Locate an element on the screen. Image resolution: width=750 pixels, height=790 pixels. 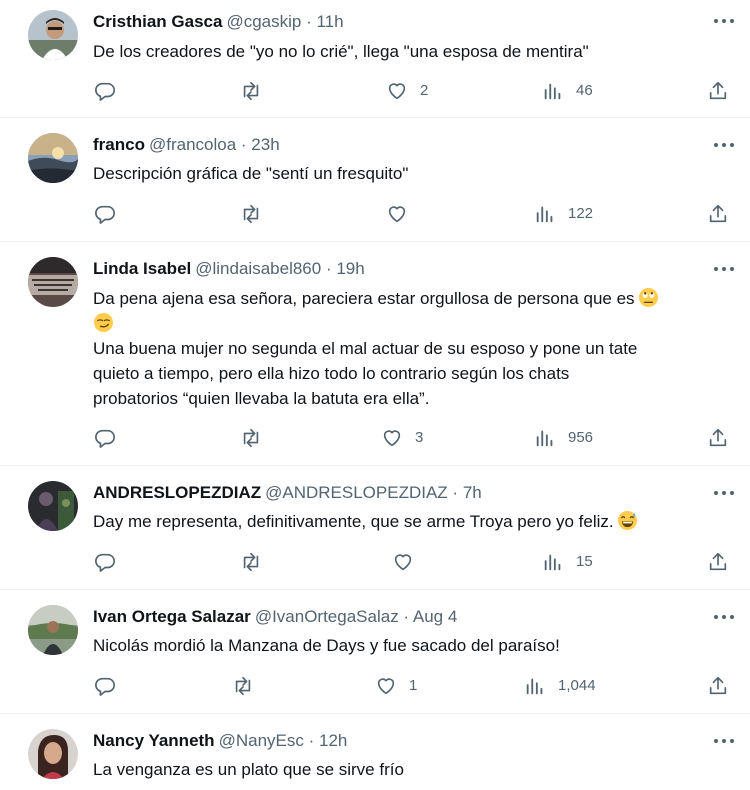
person-outdoors-avatar is located at coordinates (53, 630).